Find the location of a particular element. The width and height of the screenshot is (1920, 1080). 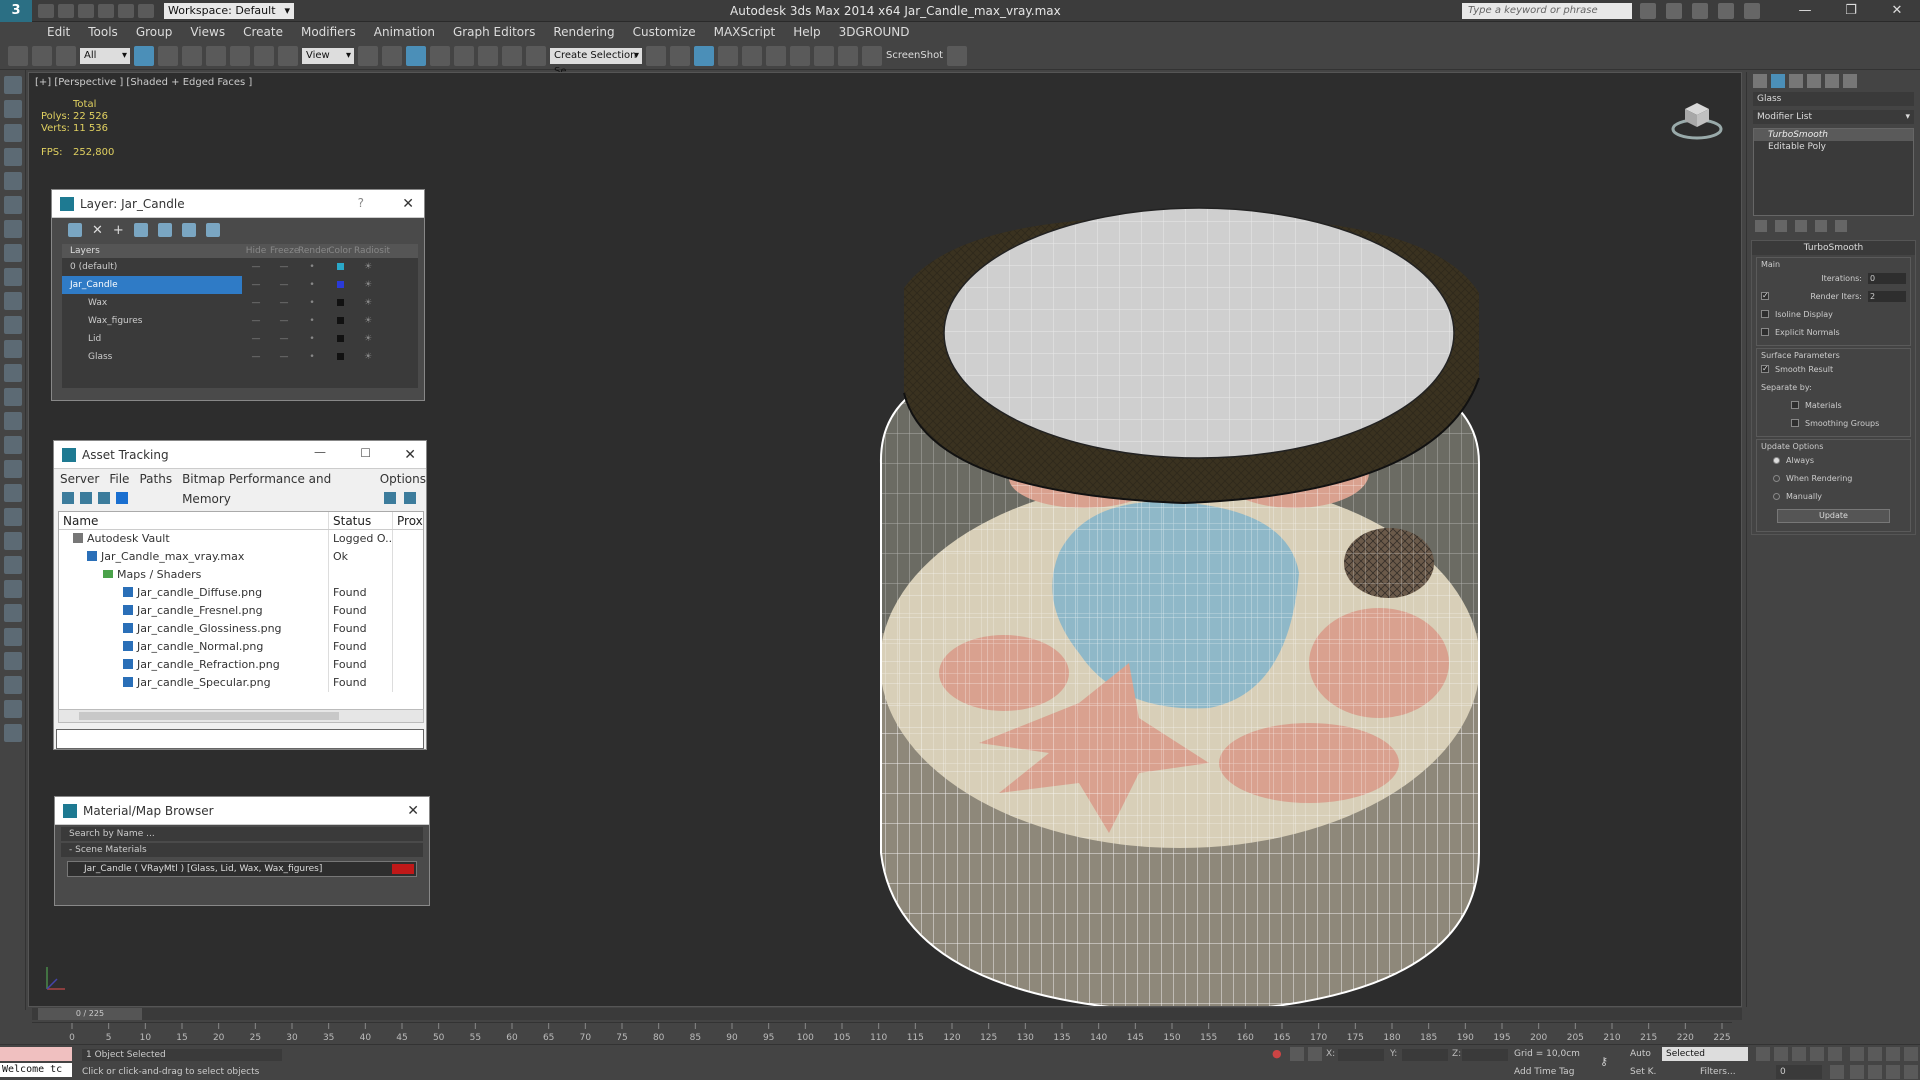

modifier-list-dropdown: Modifier List is located at coordinates (1833, 117).